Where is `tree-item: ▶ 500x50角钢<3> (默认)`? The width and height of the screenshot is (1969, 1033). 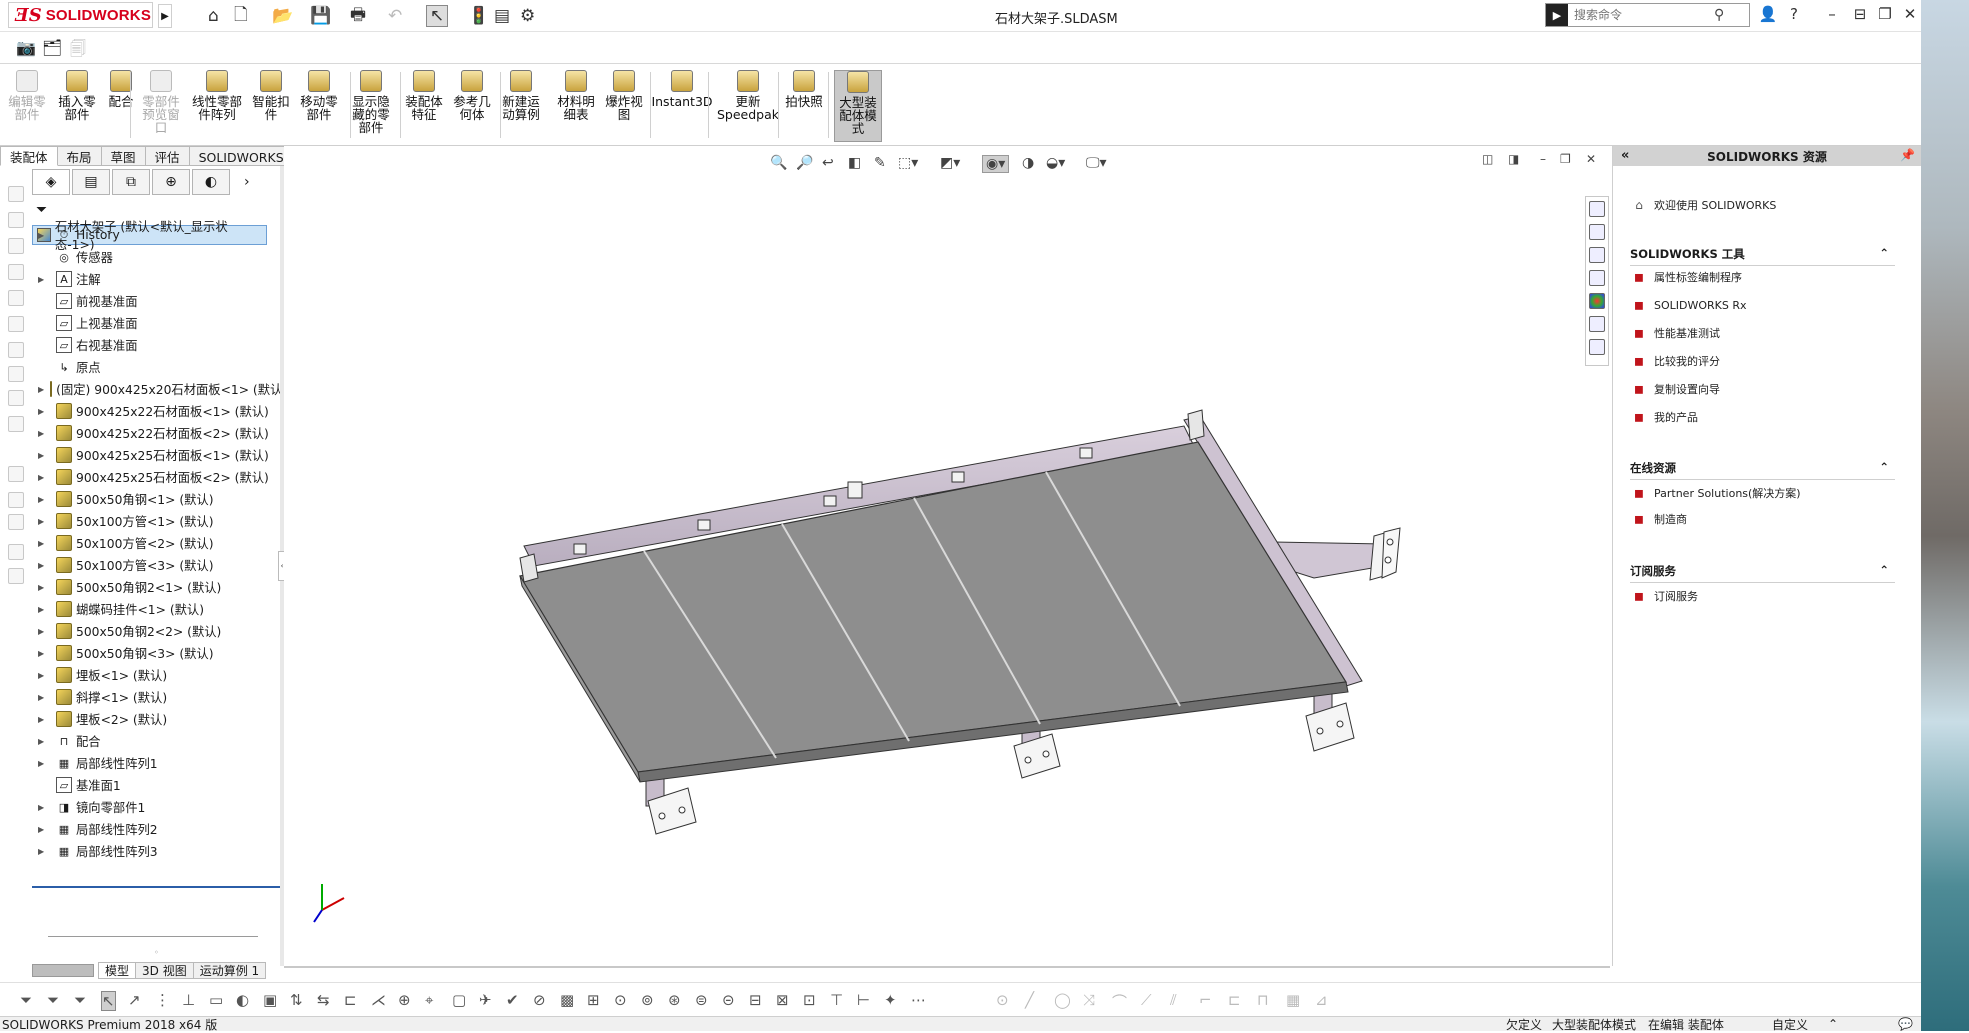 tree-item: ▶ 500x50角钢<3> (默认) is located at coordinates (157, 653).